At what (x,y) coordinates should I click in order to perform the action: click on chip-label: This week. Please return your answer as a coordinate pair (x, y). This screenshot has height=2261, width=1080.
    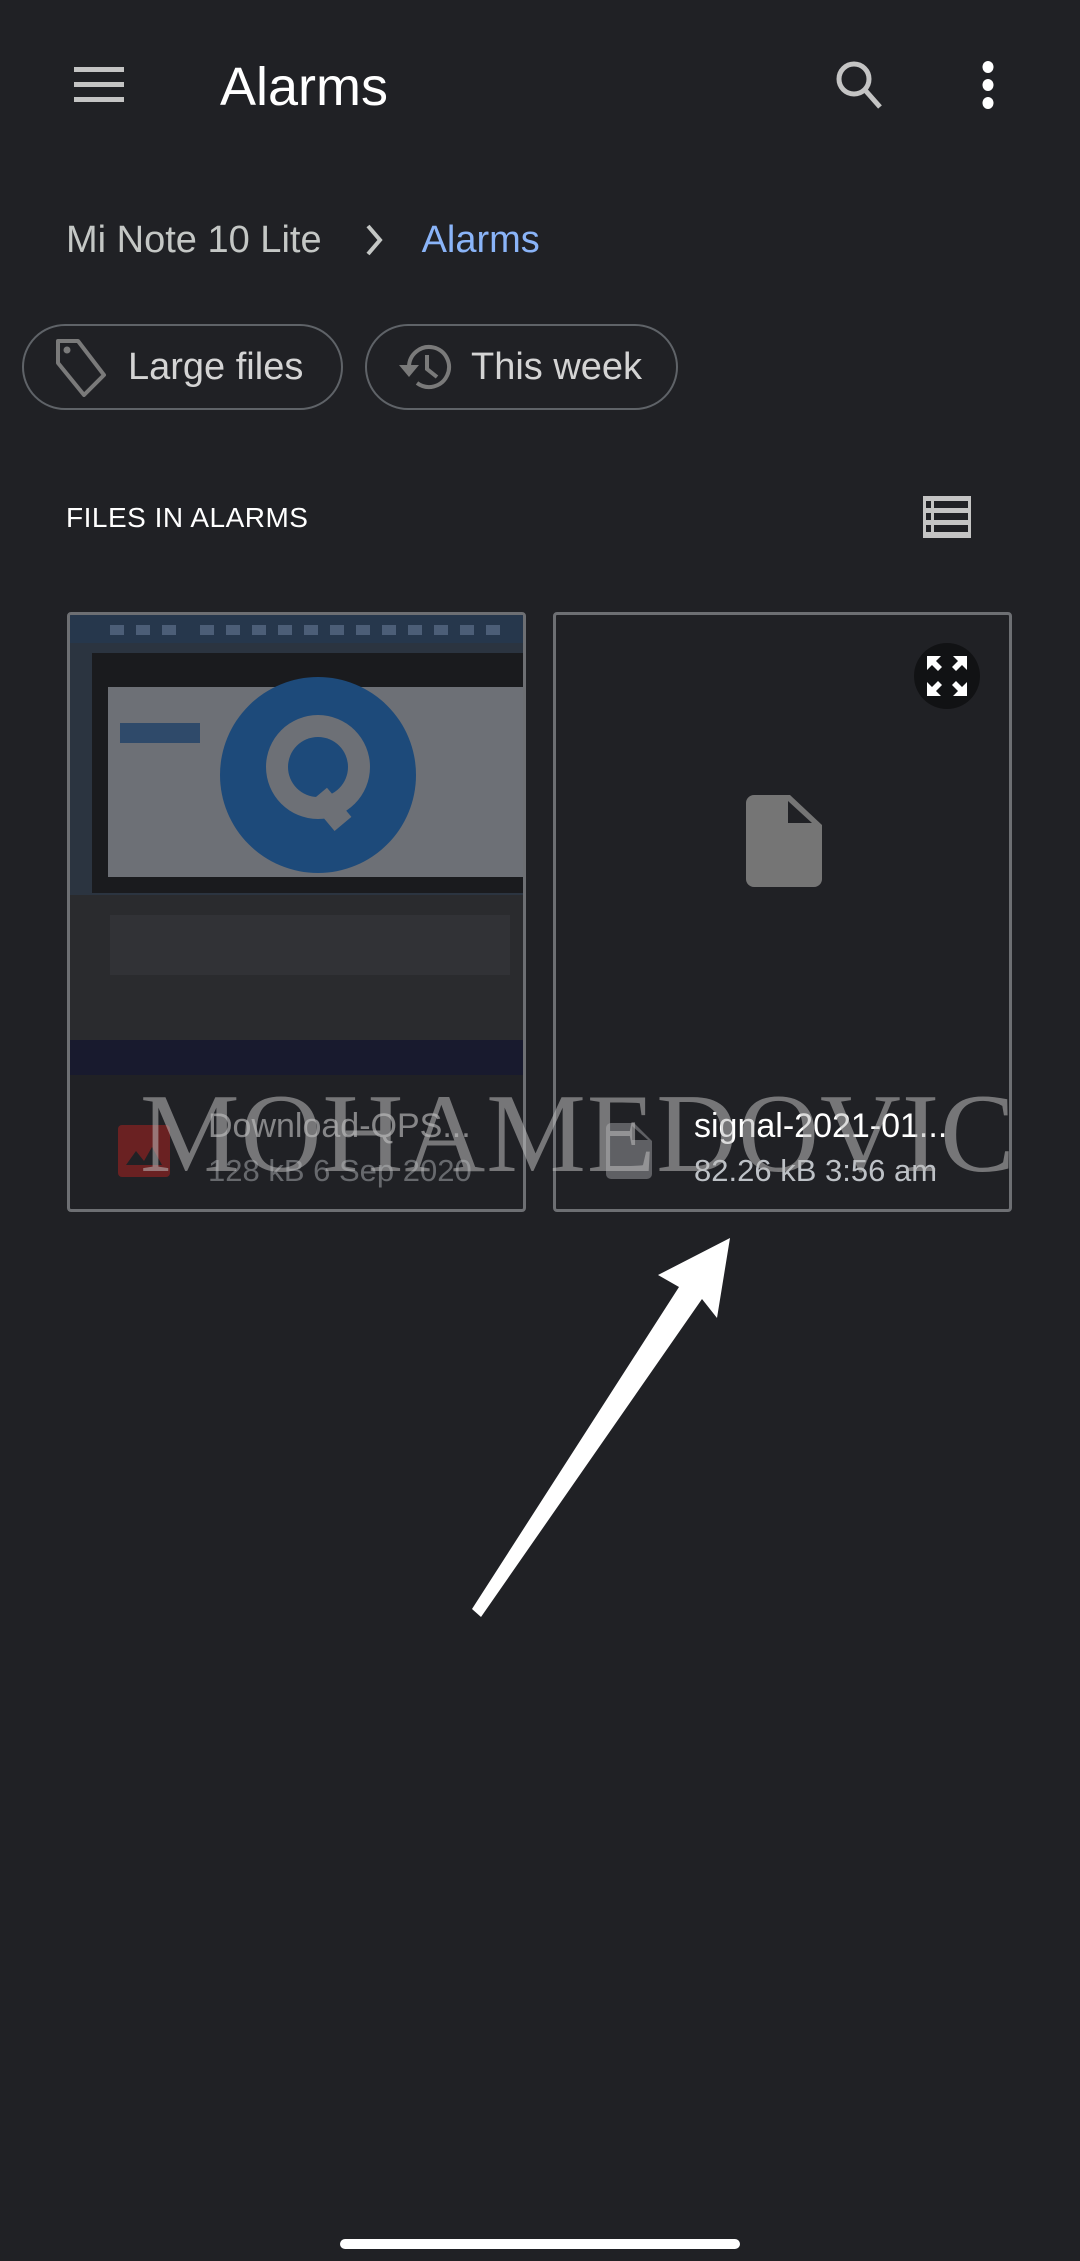
    Looking at the image, I should click on (557, 366).